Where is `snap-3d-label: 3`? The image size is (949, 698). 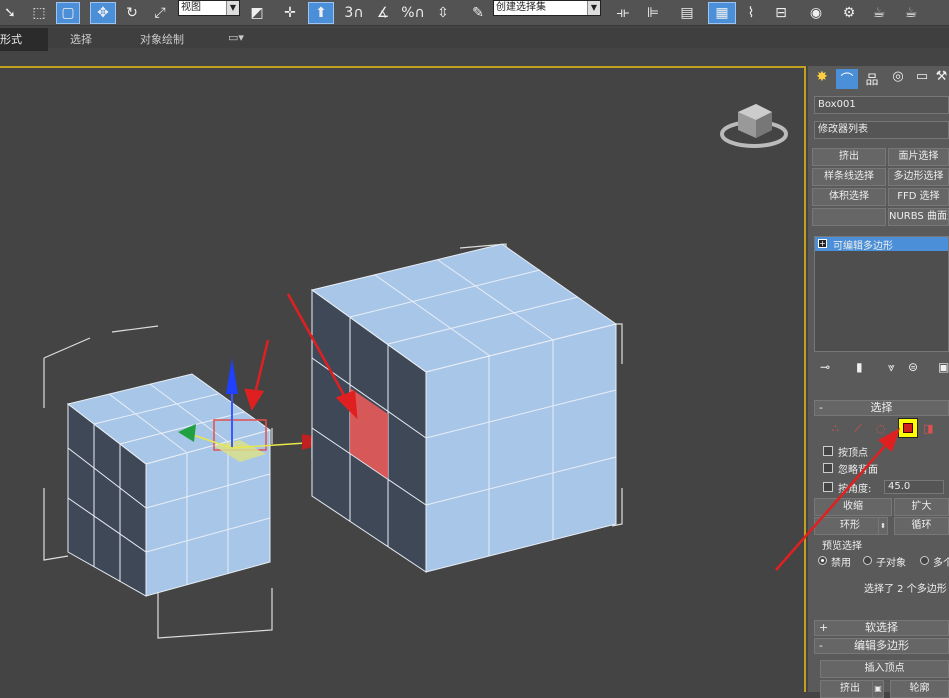 snap-3d-label: 3 is located at coordinates (349, 13).